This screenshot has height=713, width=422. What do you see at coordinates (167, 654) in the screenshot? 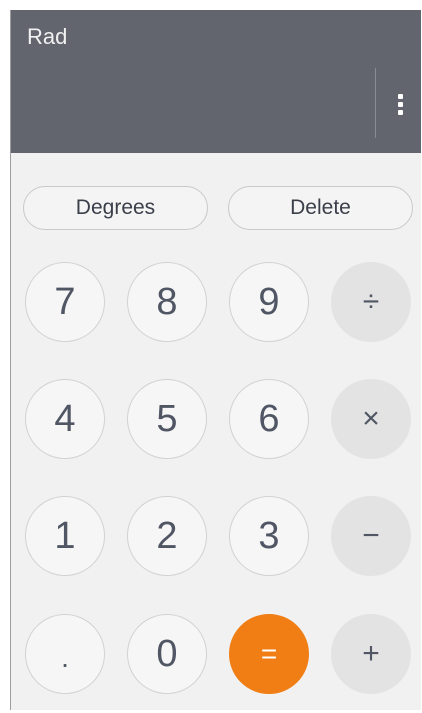
I see `digit-0-button: 0` at bounding box center [167, 654].